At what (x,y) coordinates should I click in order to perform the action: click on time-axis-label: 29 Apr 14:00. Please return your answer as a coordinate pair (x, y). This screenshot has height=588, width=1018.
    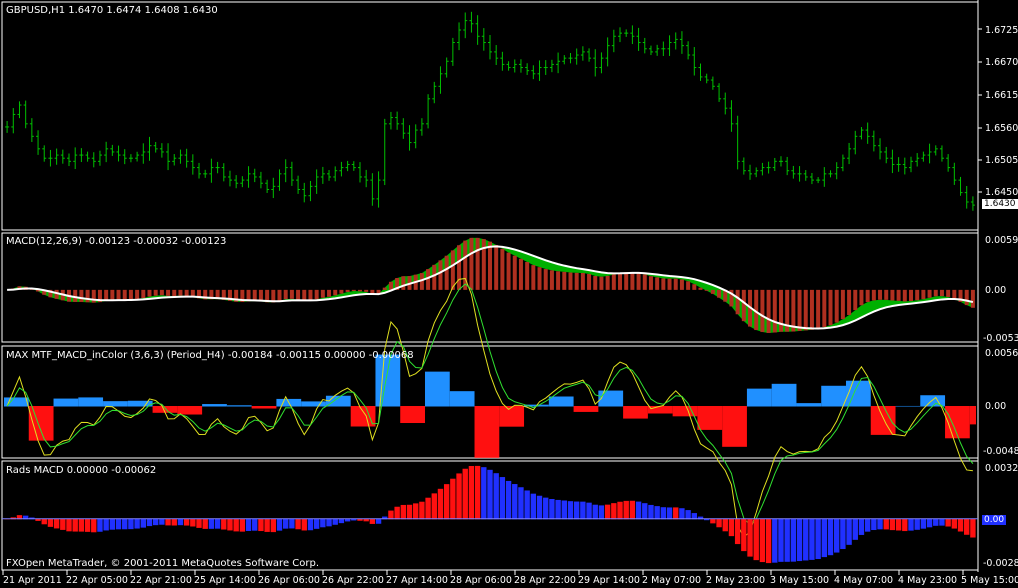
    Looking at the image, I should click on (609, 580).